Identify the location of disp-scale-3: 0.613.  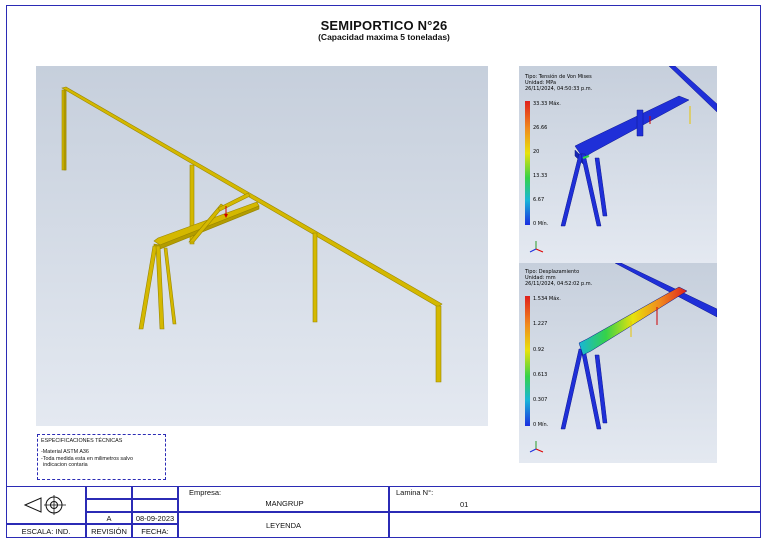
(540, 375).